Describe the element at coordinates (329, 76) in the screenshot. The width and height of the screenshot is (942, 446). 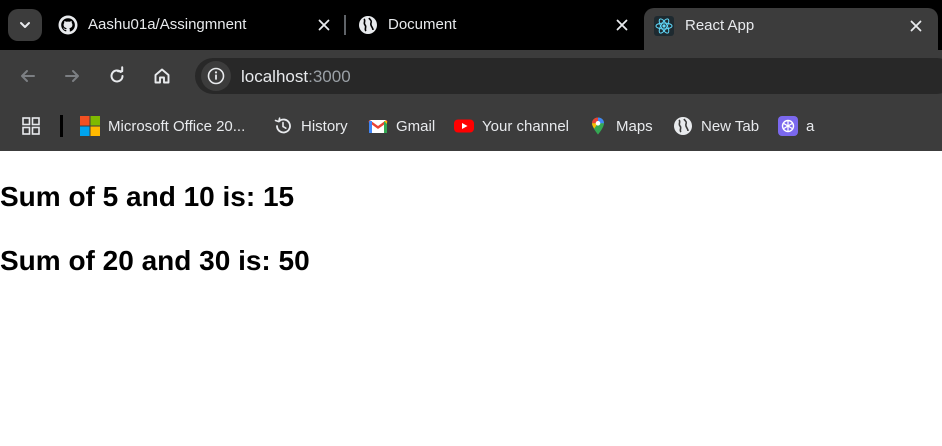
I see `url-port: :3000` at that location.